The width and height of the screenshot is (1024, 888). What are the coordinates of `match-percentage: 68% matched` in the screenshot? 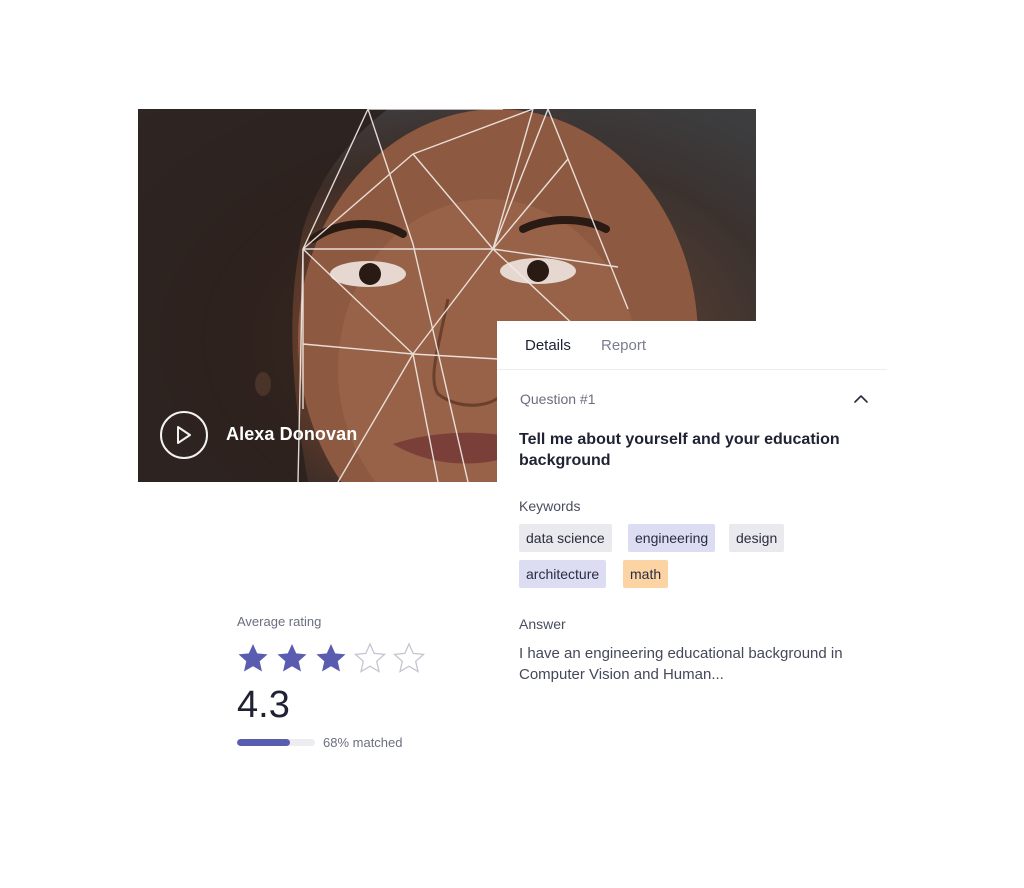 It's located at (363, 742).